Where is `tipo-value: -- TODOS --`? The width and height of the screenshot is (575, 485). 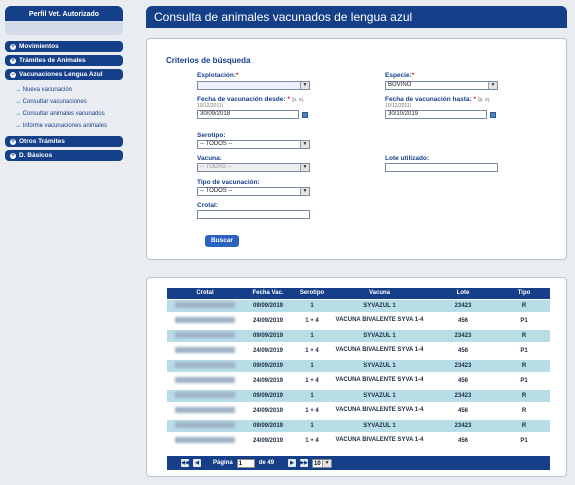 tipo-value: -- TODOS -- is located at coordinates (216, 191).